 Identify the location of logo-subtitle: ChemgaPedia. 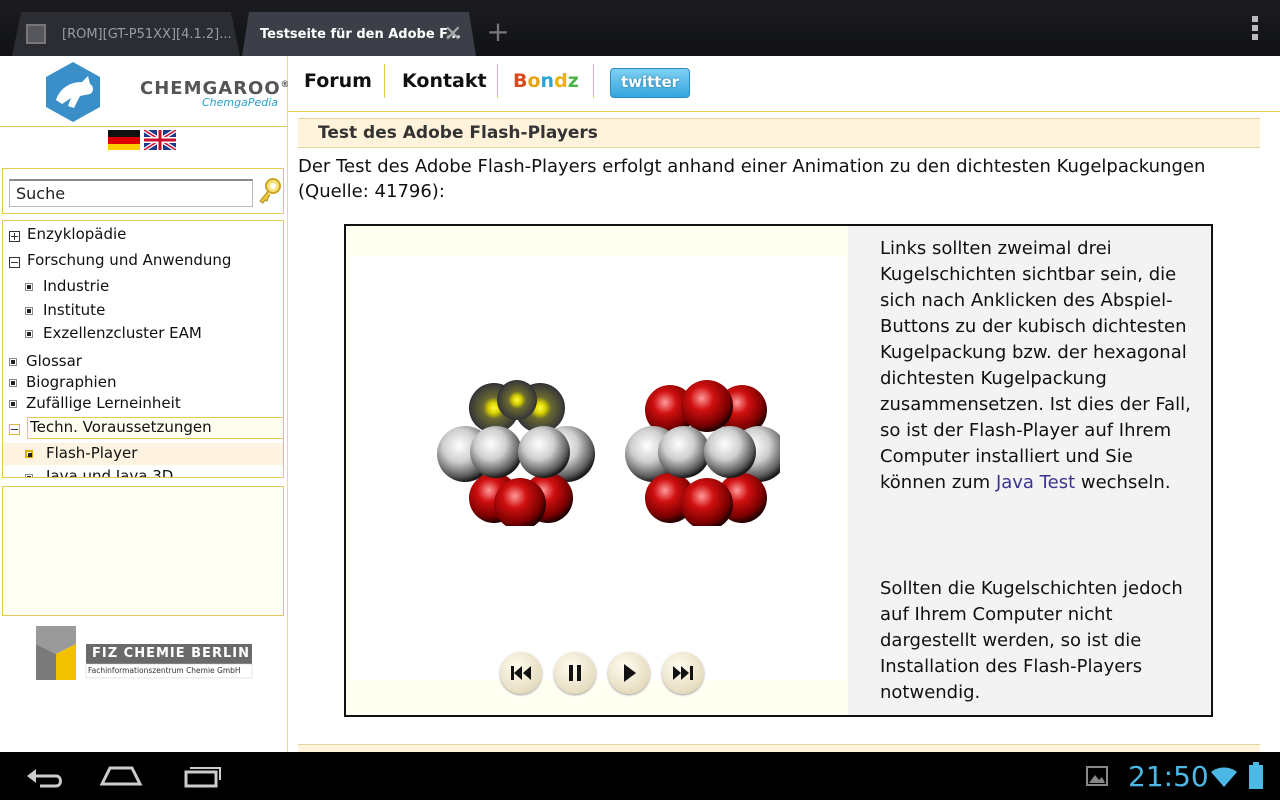
(240, 102).